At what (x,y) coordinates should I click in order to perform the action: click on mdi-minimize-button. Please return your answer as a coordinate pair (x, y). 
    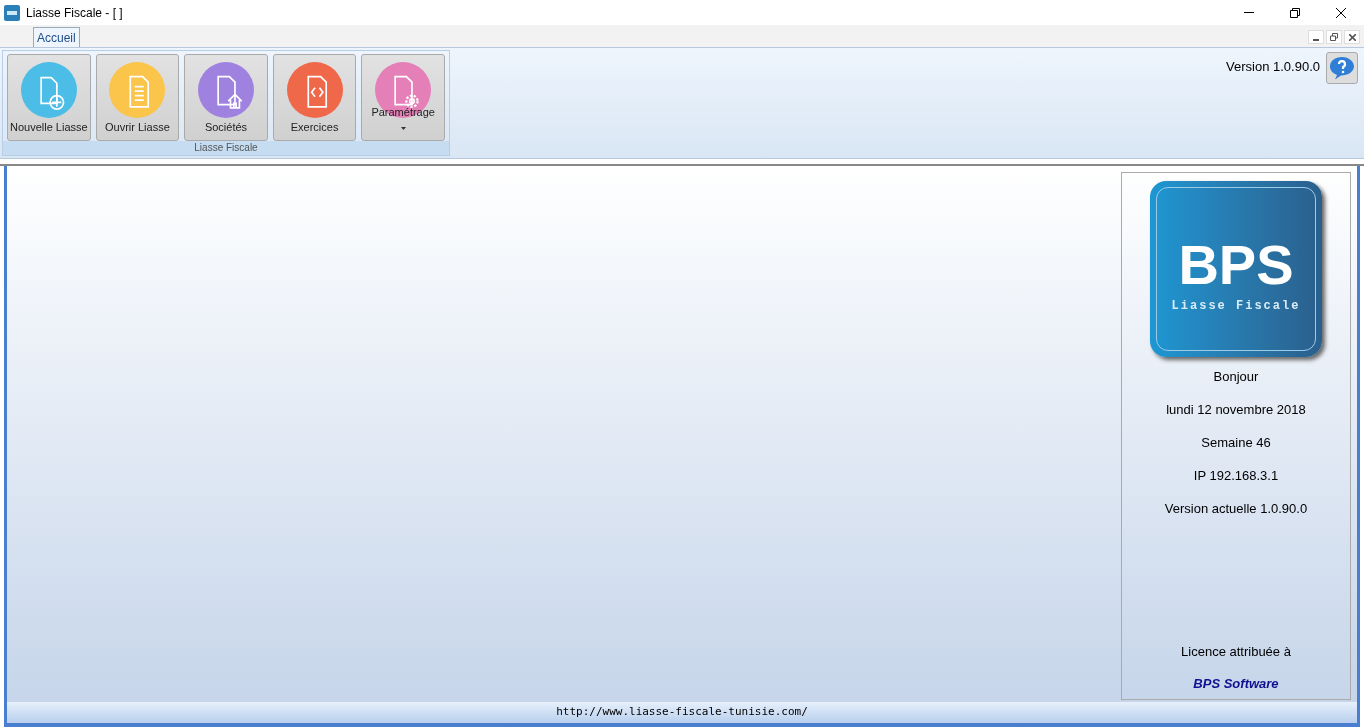
    Looking at the image, I should click on (1316, 37).